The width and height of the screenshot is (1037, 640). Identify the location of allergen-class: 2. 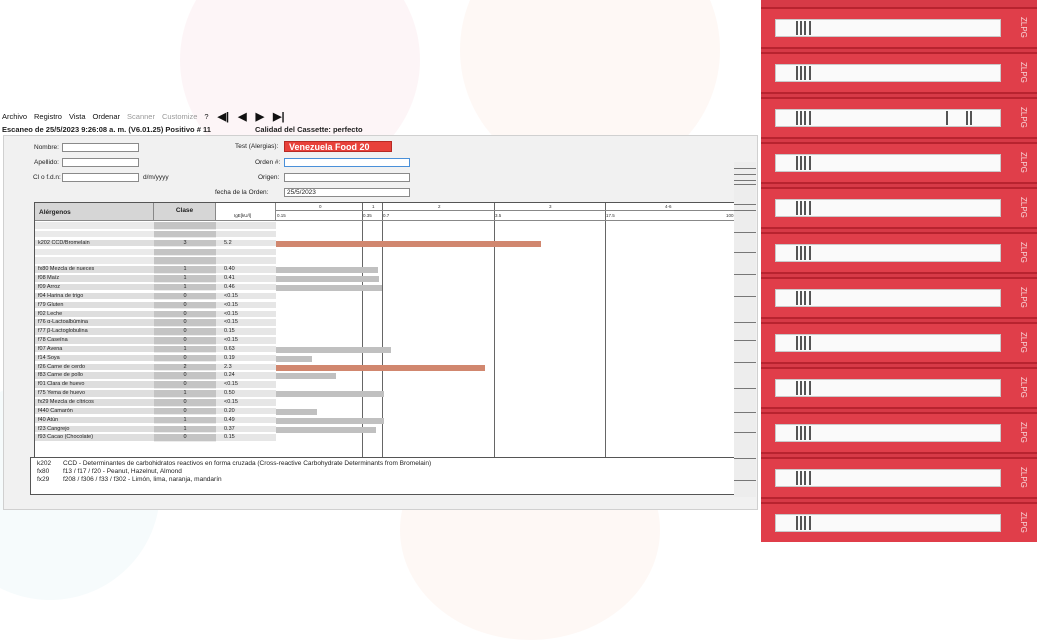
(185, 367).